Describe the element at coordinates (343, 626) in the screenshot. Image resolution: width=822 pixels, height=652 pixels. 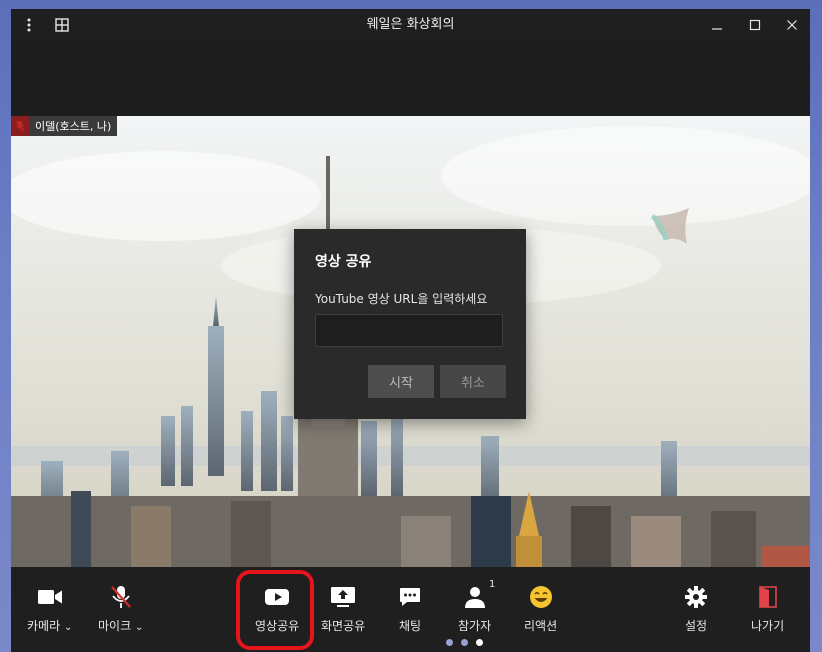
I see `screen-share-label: 화면공유` at that location.